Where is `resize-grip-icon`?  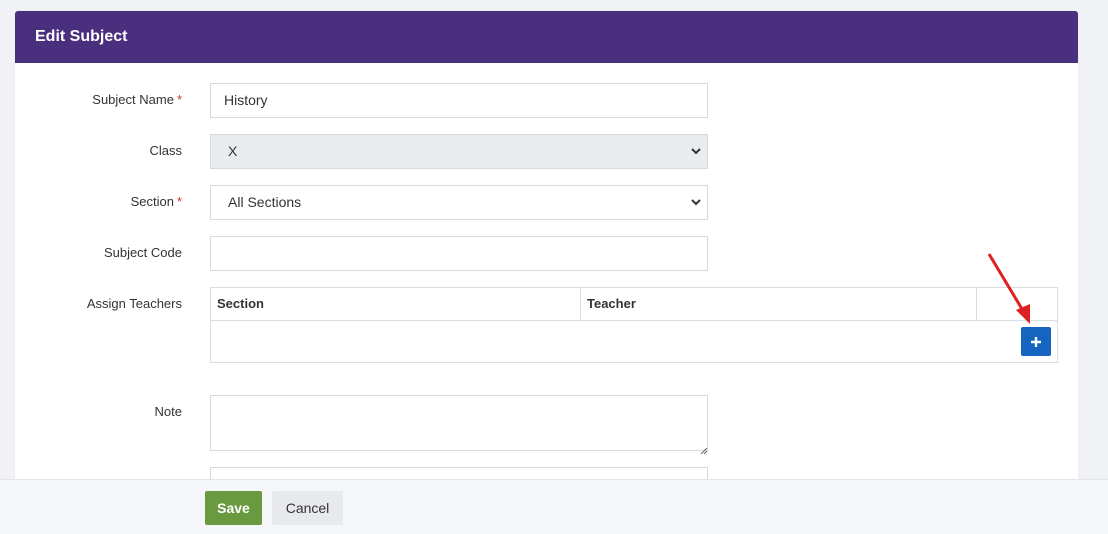
resize-grip-icon is located at coordinates (704, 451).